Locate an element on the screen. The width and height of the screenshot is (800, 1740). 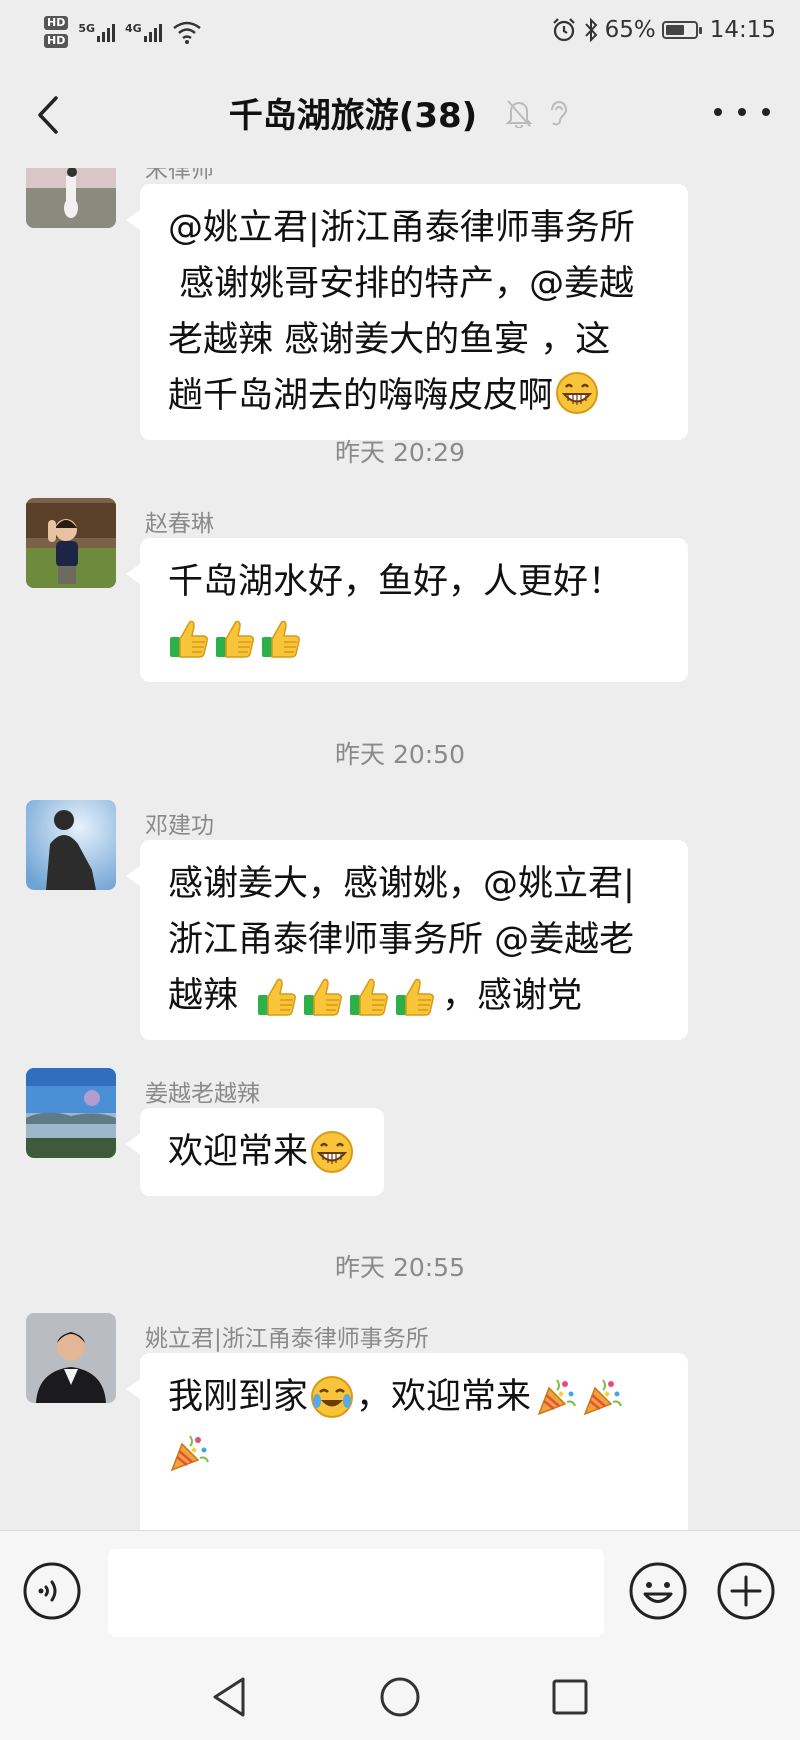
alarm-icon is located at coordinates (563, 30).